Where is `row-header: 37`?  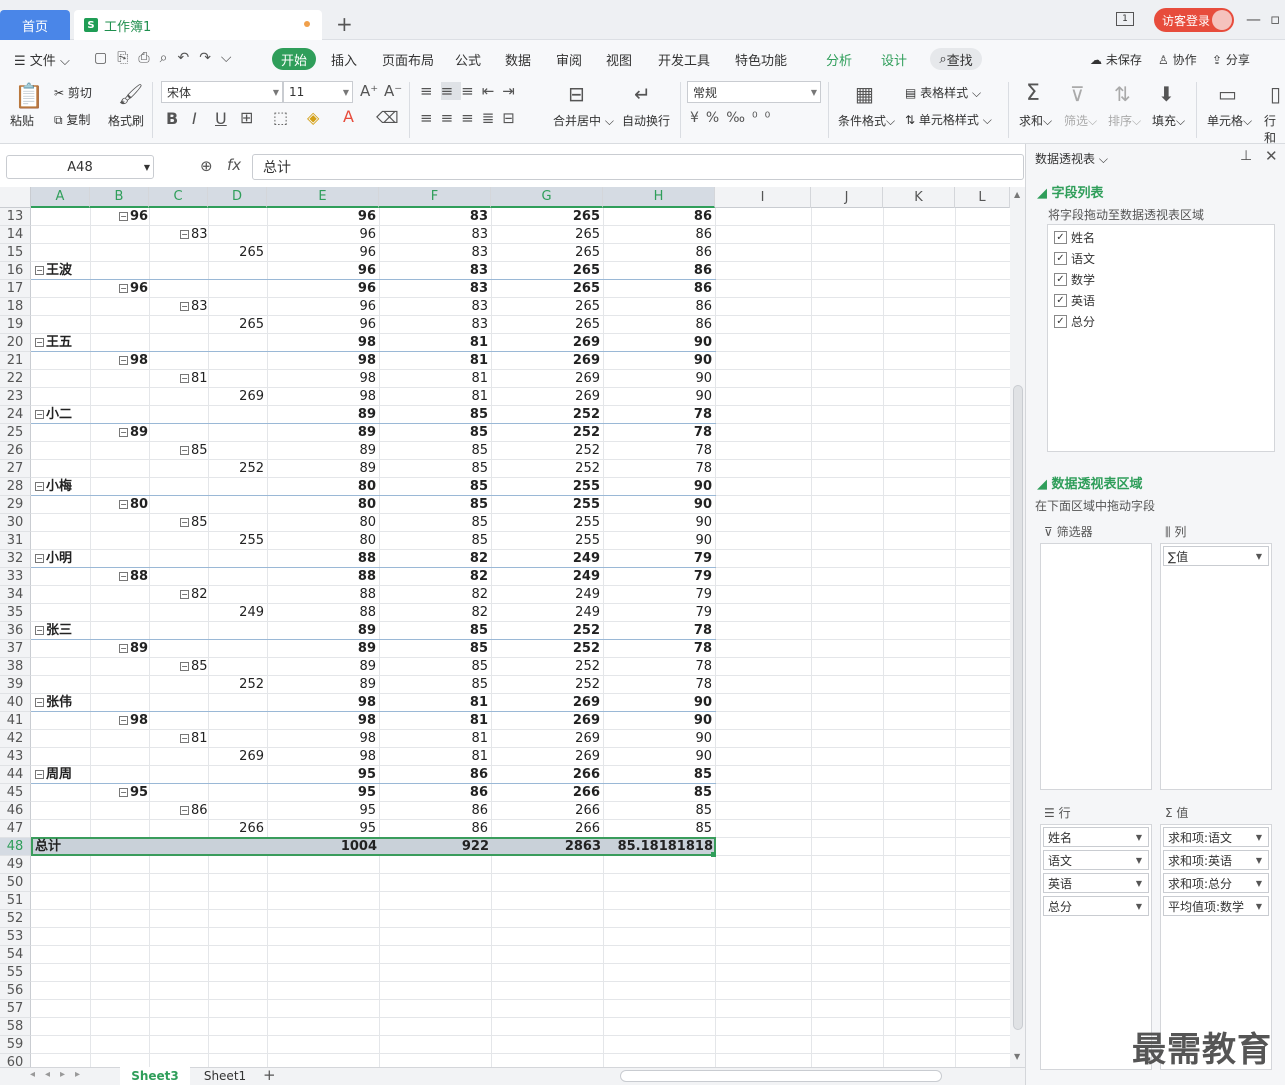 row-header: 37 is located at coordinates (15, 649).